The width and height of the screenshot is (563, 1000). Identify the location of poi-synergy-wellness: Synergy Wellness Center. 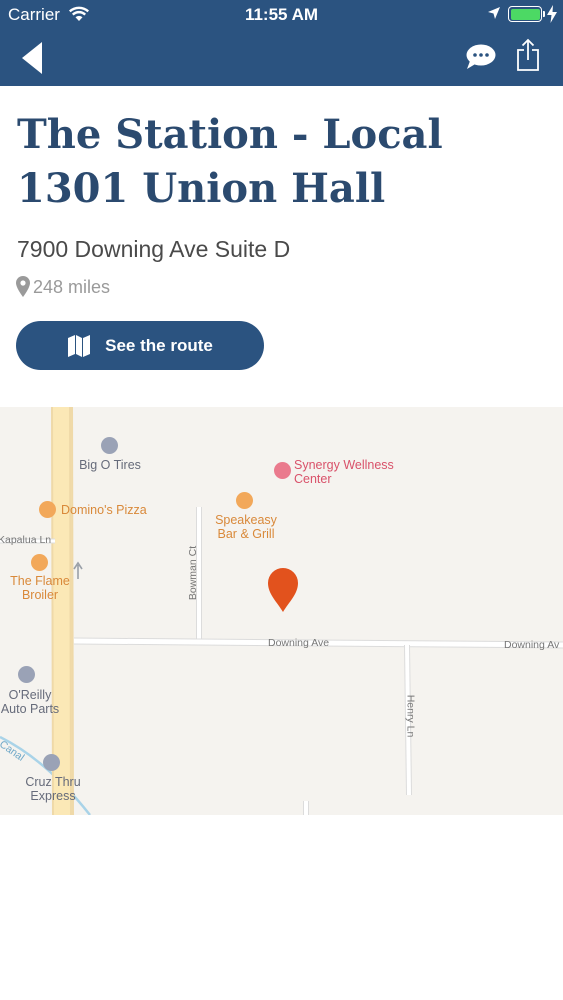
(346, 472).